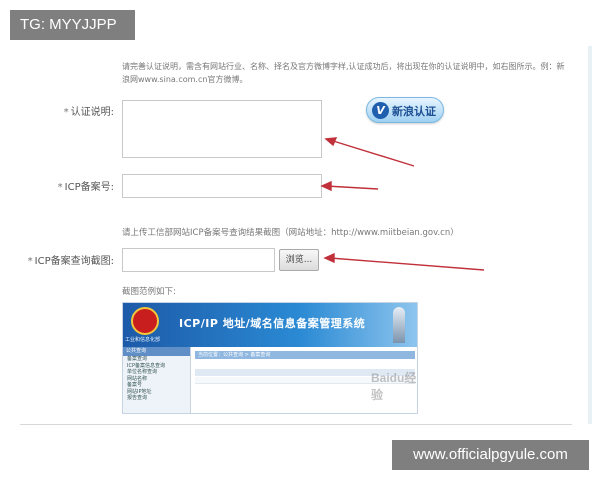 This screenshot has width=600, height=480. I want to click on tg-tag: TG: MYYJJPP, so click(72, 25).